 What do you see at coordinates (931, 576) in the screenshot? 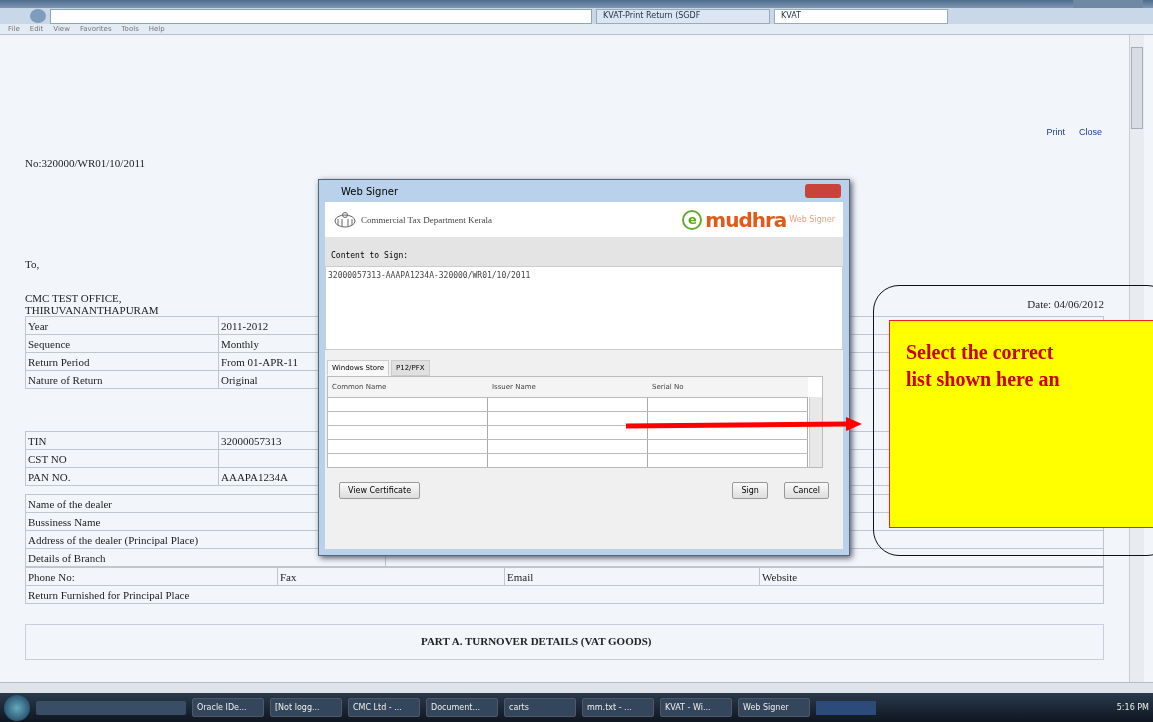
I see `table-cell: Website` at bounding box center [931, 576].